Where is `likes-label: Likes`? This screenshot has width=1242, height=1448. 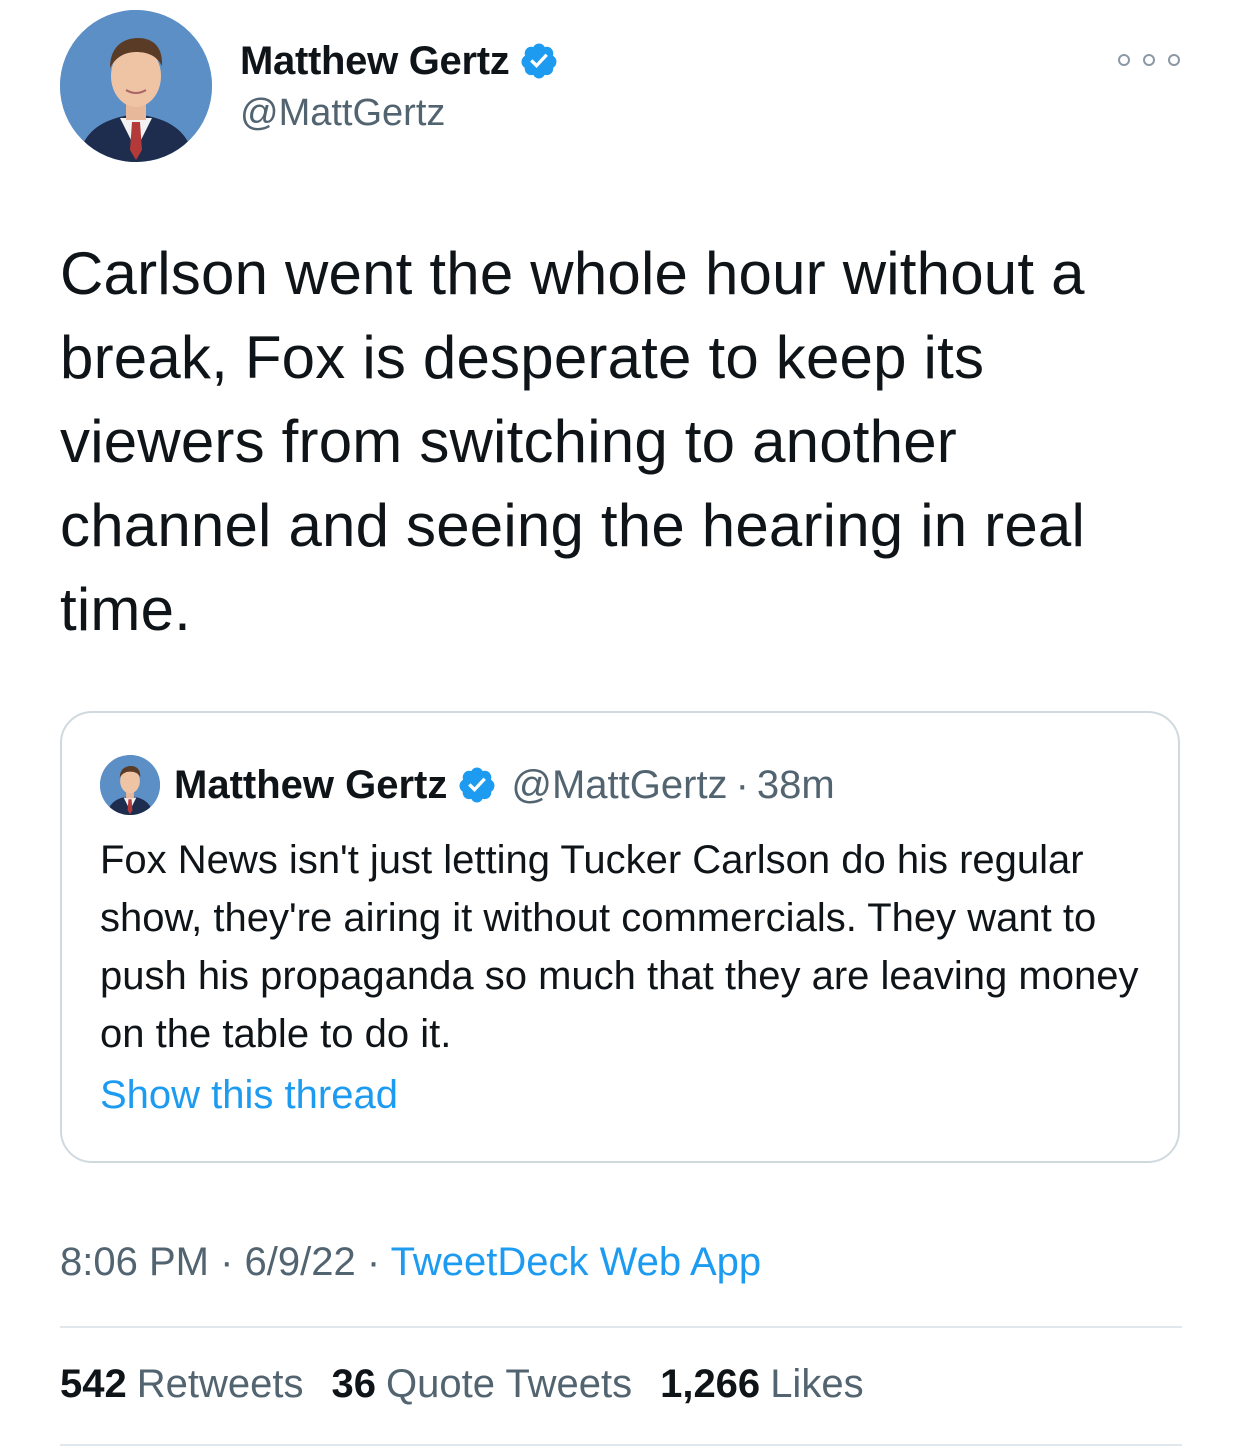
likes-label: Likes is located at coordinates (817, 1384).